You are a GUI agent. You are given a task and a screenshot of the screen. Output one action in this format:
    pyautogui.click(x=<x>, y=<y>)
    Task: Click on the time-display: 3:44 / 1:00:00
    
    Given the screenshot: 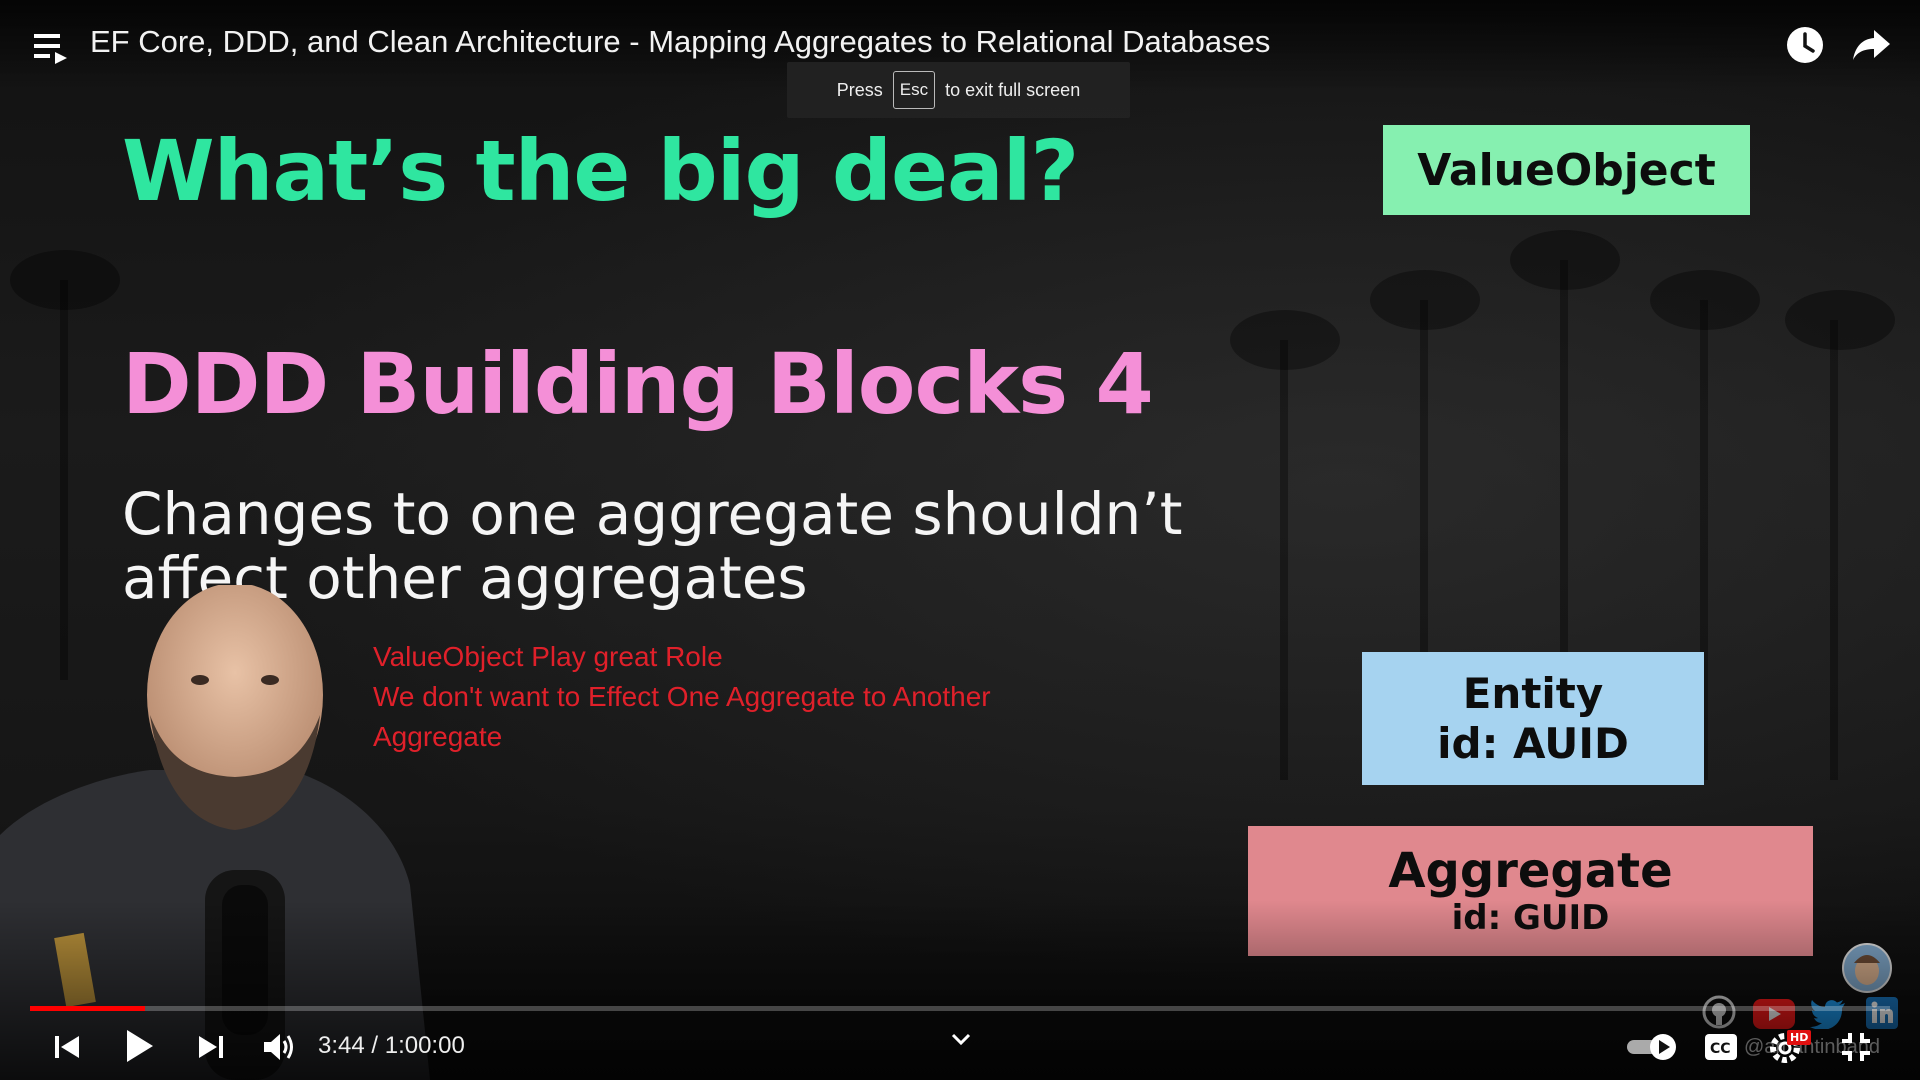 What is the action you would take?
    pyautogui.click(x=391, y=1045)
    